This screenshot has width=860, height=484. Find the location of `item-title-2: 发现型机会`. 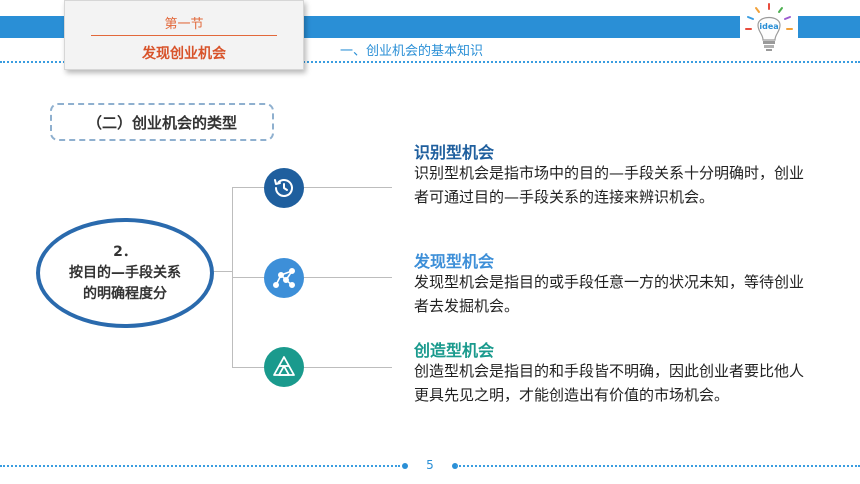

item-title-2: 发现型机会 is located at coordinates (454, 261).